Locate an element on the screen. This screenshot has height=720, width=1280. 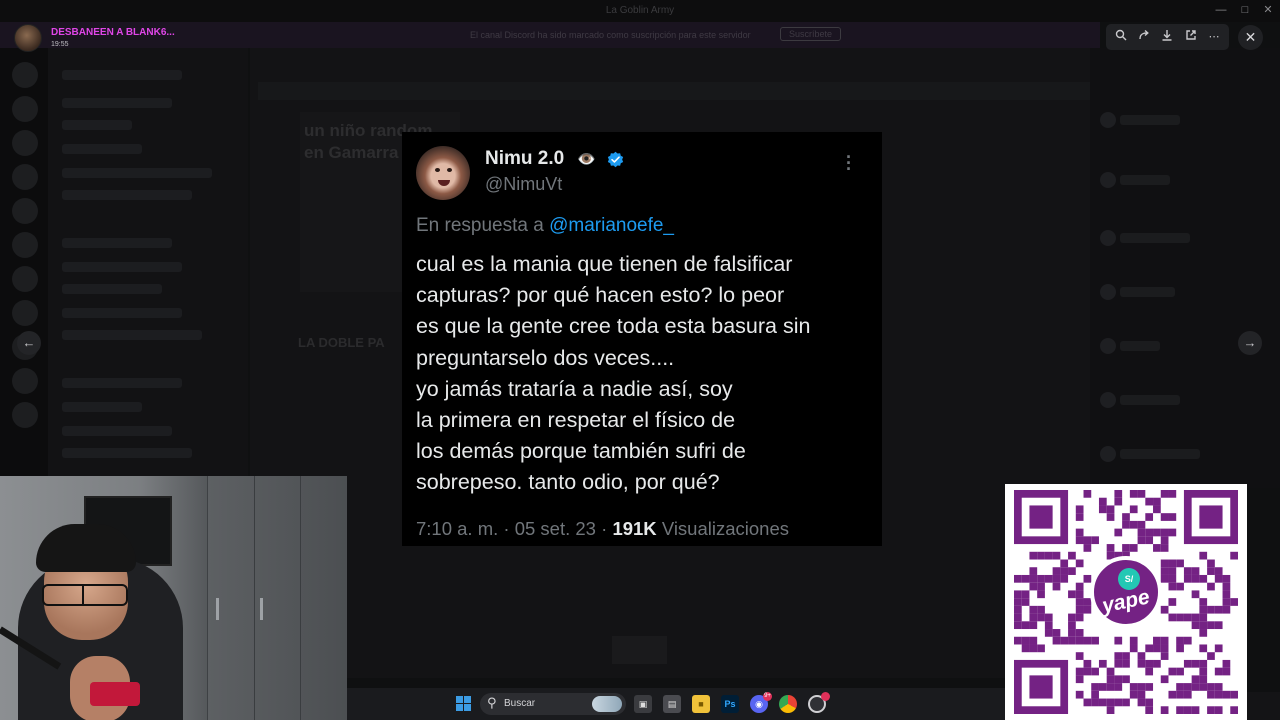
photoshop-icon: Ps is located at coordinates (730, 704).